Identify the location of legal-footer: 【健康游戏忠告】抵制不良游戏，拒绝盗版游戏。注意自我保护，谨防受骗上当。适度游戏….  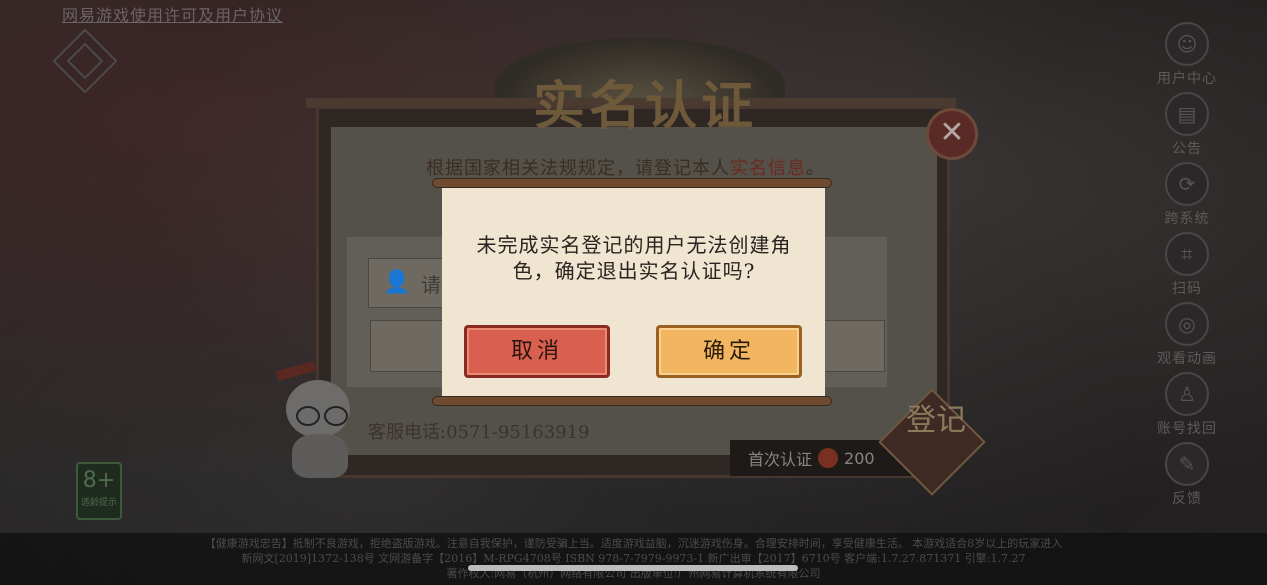
(633, 559).